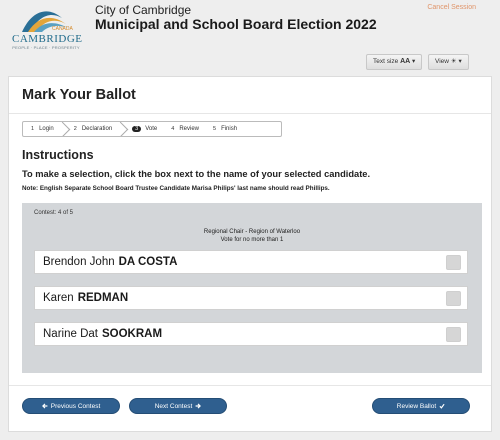 The height and width of the screenshot is (440, 500). I want to click on step-finish: 5 Finish, so click(224, 129).